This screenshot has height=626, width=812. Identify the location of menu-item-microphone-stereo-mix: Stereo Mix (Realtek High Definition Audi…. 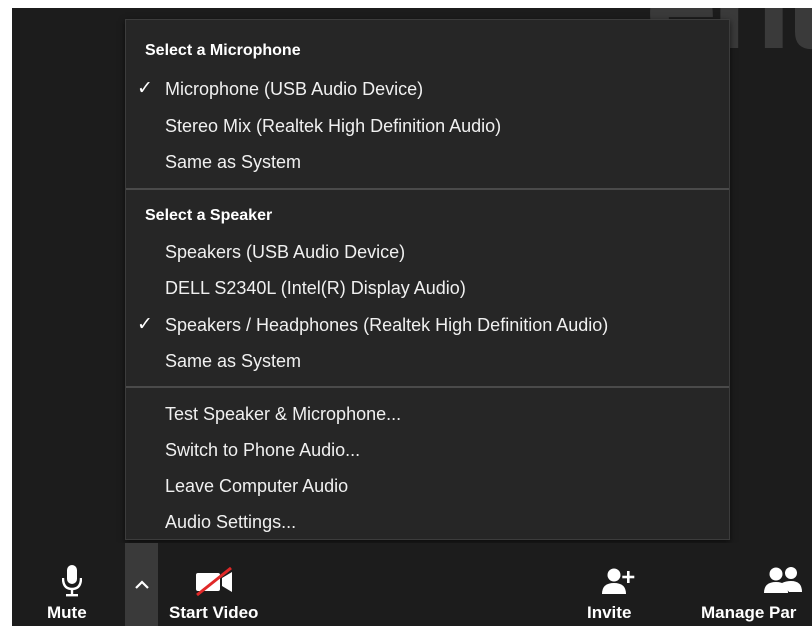
(427, 126).